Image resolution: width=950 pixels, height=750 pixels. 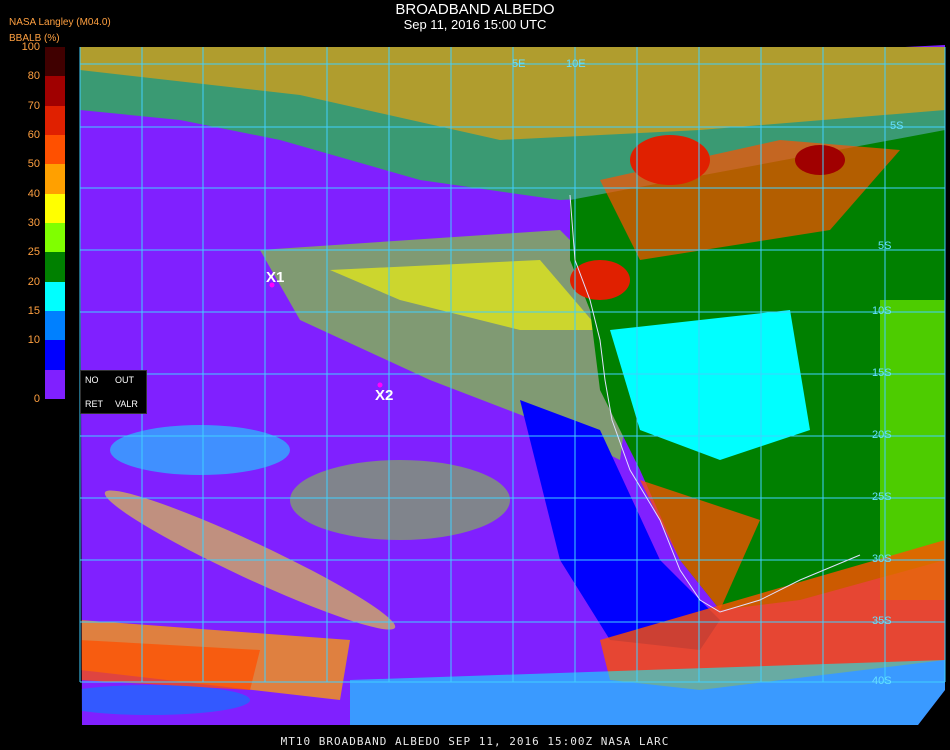 What do you see at coordinates (882, 435) in the screenshot?
I see `lat-label: 20S` at bounding box center [882, 435].